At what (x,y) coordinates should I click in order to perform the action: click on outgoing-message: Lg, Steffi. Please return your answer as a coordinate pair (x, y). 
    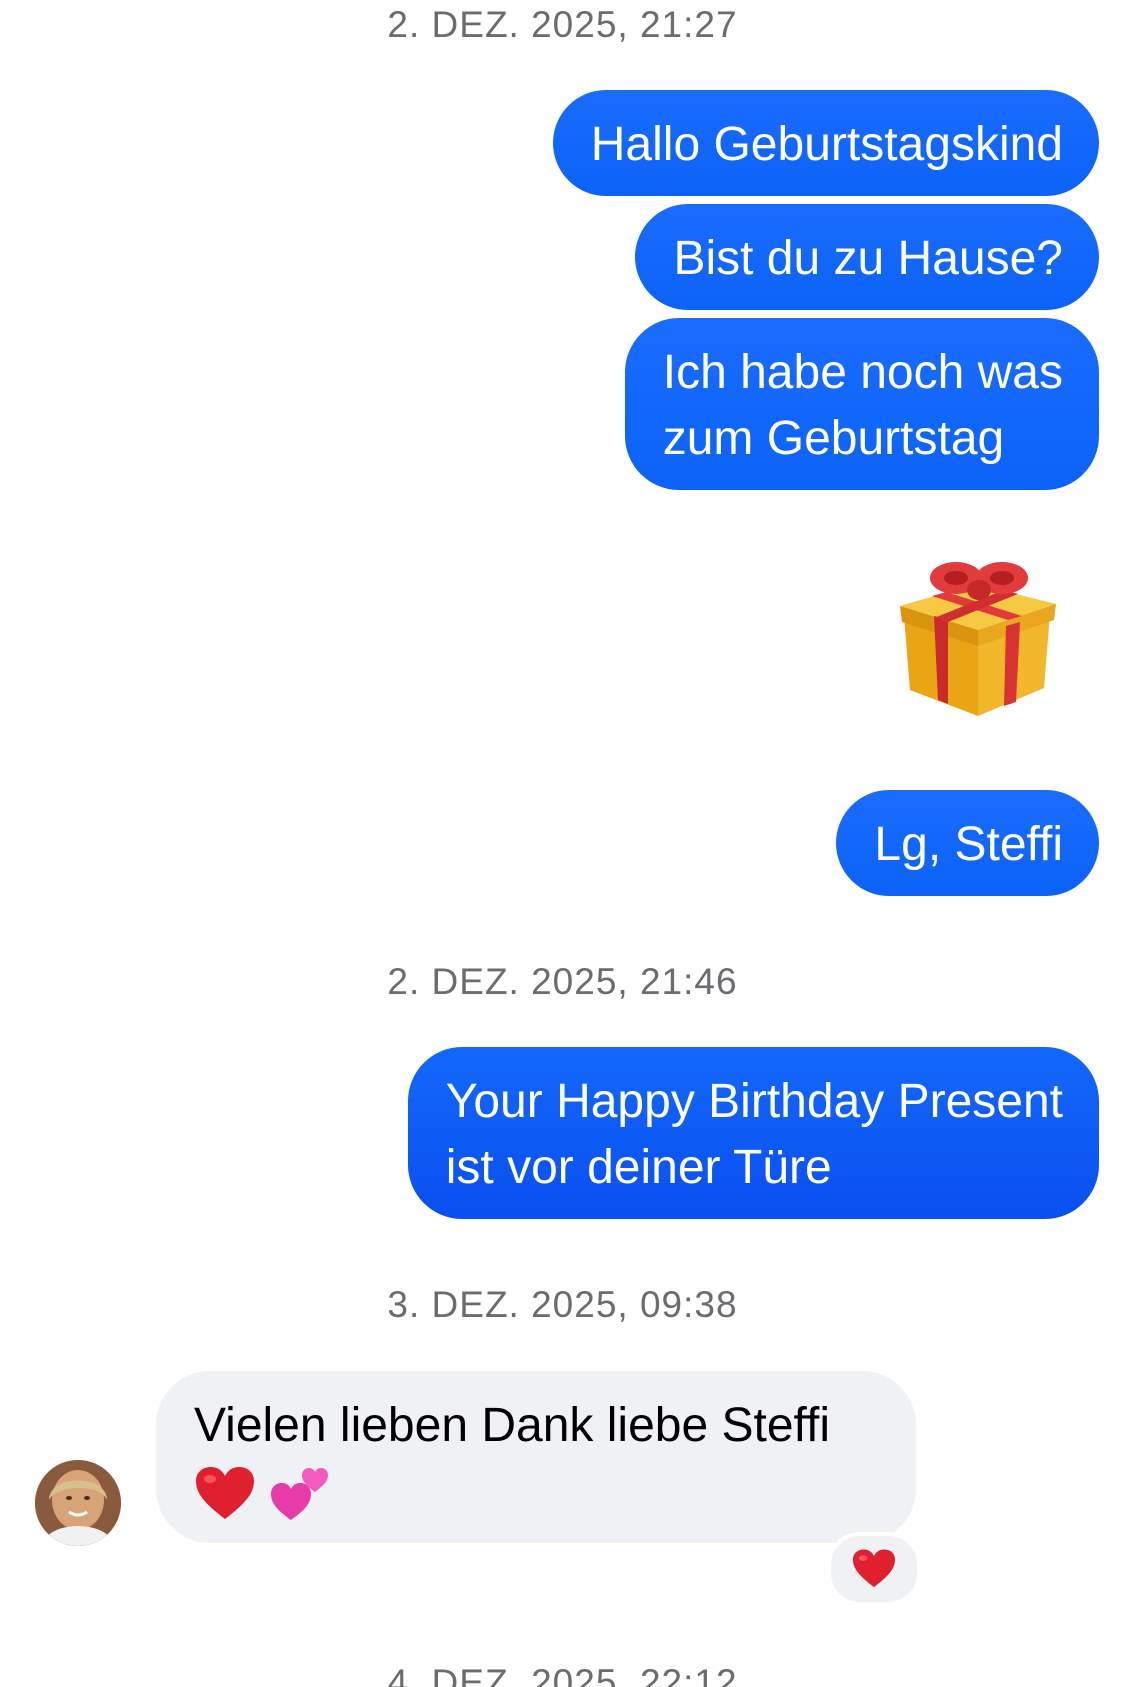
    Looking at the image, I should click on (967, 843).